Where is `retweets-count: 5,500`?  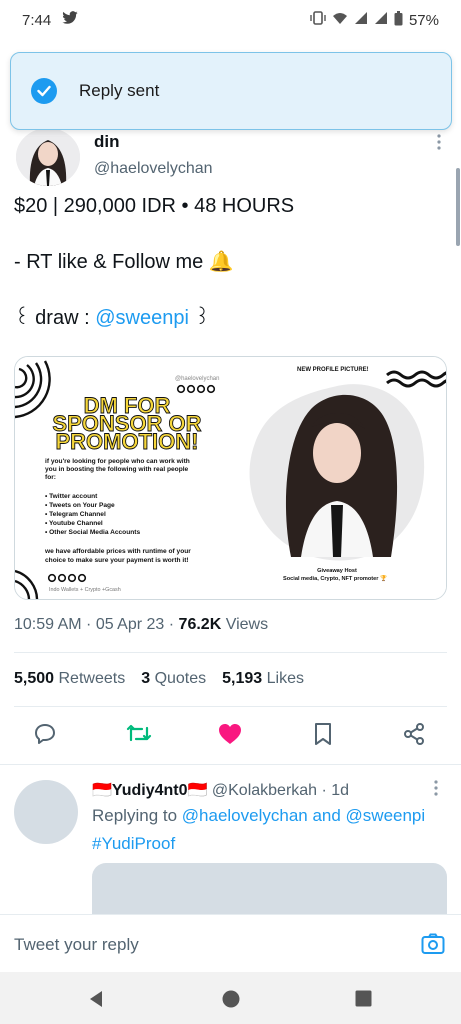 retweets-count: 5,500 is located at coordinates (34, 678).